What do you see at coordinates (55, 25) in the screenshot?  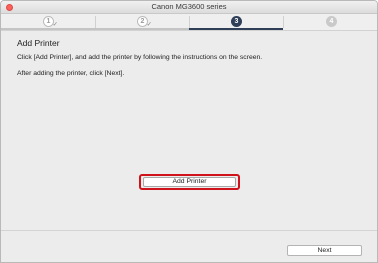 I see `step-1-check-icon: ✓` at bounding box center [55, 25].